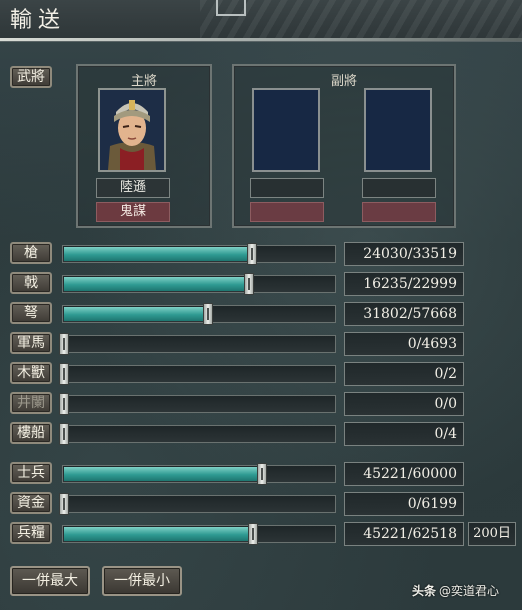  I want to click on vice-officer-panel: 副將, so click(344, 146).